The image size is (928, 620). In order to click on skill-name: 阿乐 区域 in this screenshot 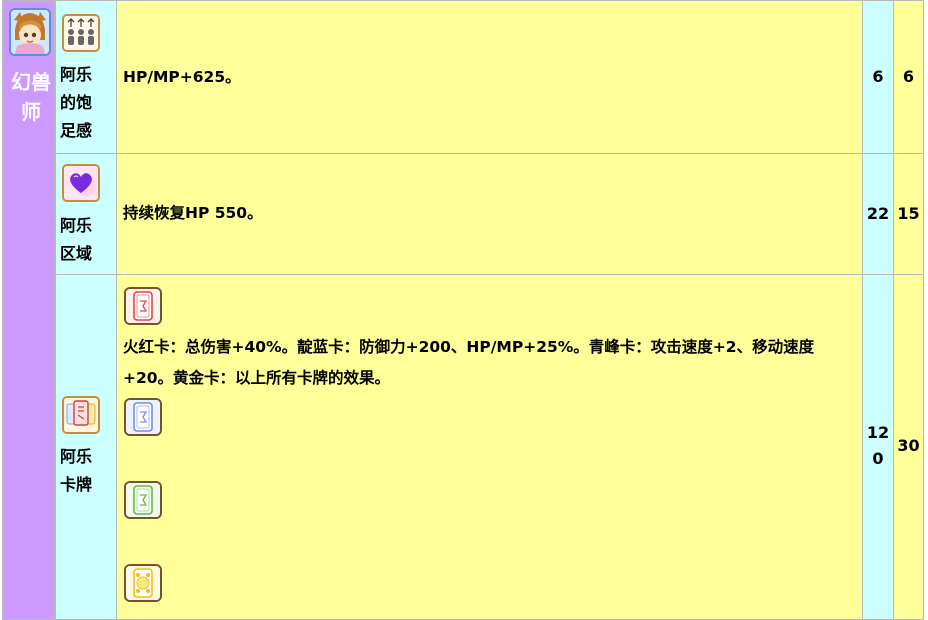, I will do `click(87, 240)`.